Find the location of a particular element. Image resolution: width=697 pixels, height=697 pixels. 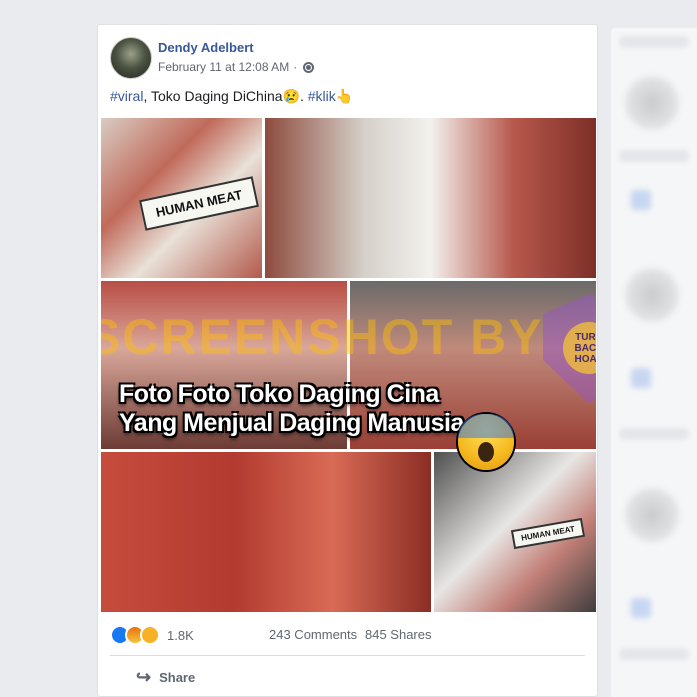

wow-icon is located at coordinates (150, 635).